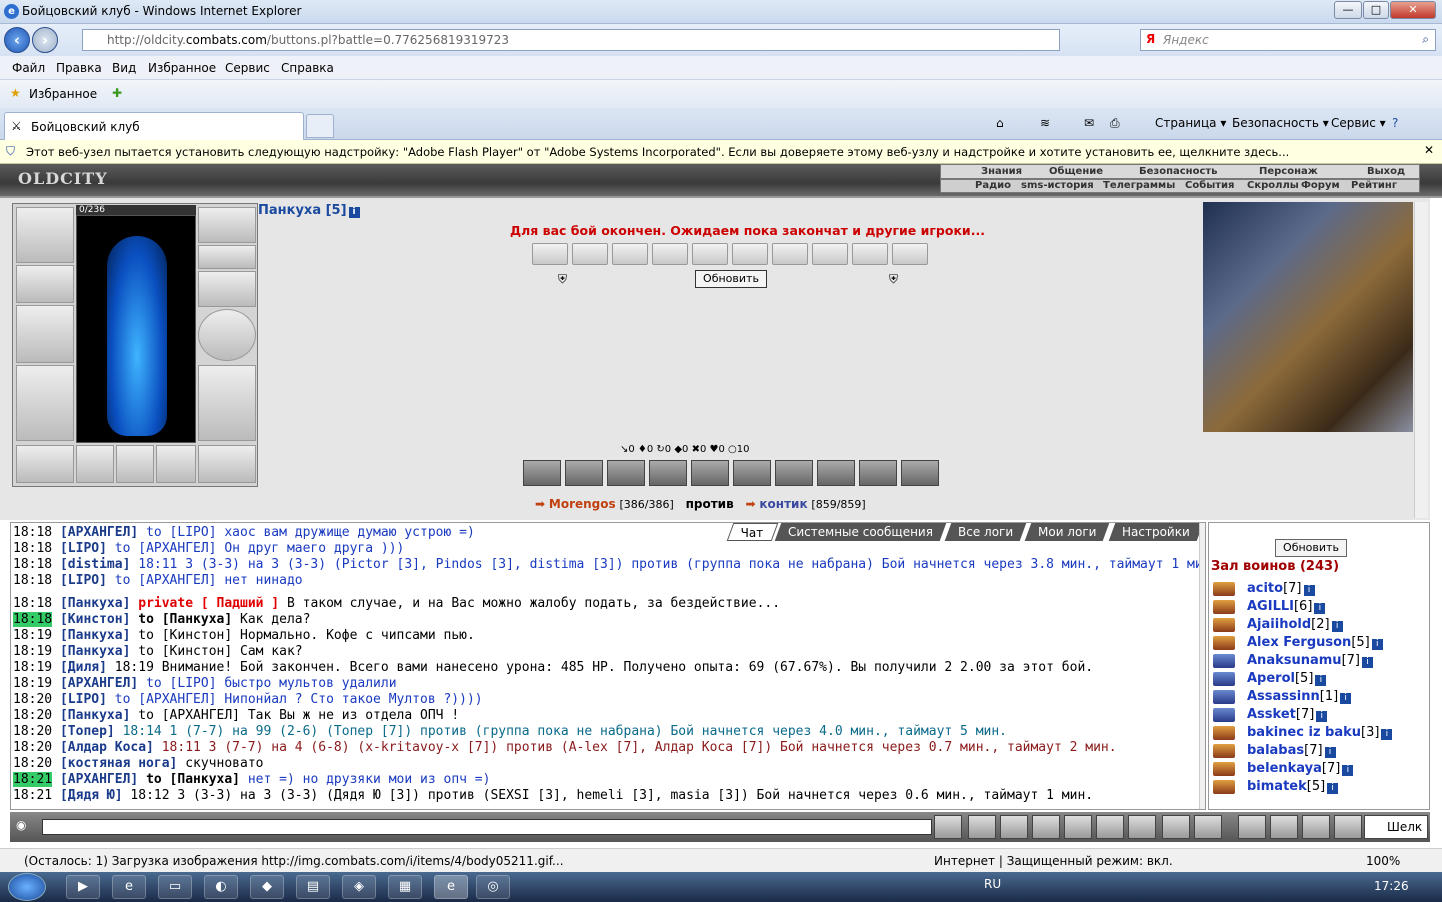 The width and height of the screenshot is (1442, 902). Describe the element at coordinates (95, 564) in the screenshot. I see `chat-nick: [distima]` at that location.